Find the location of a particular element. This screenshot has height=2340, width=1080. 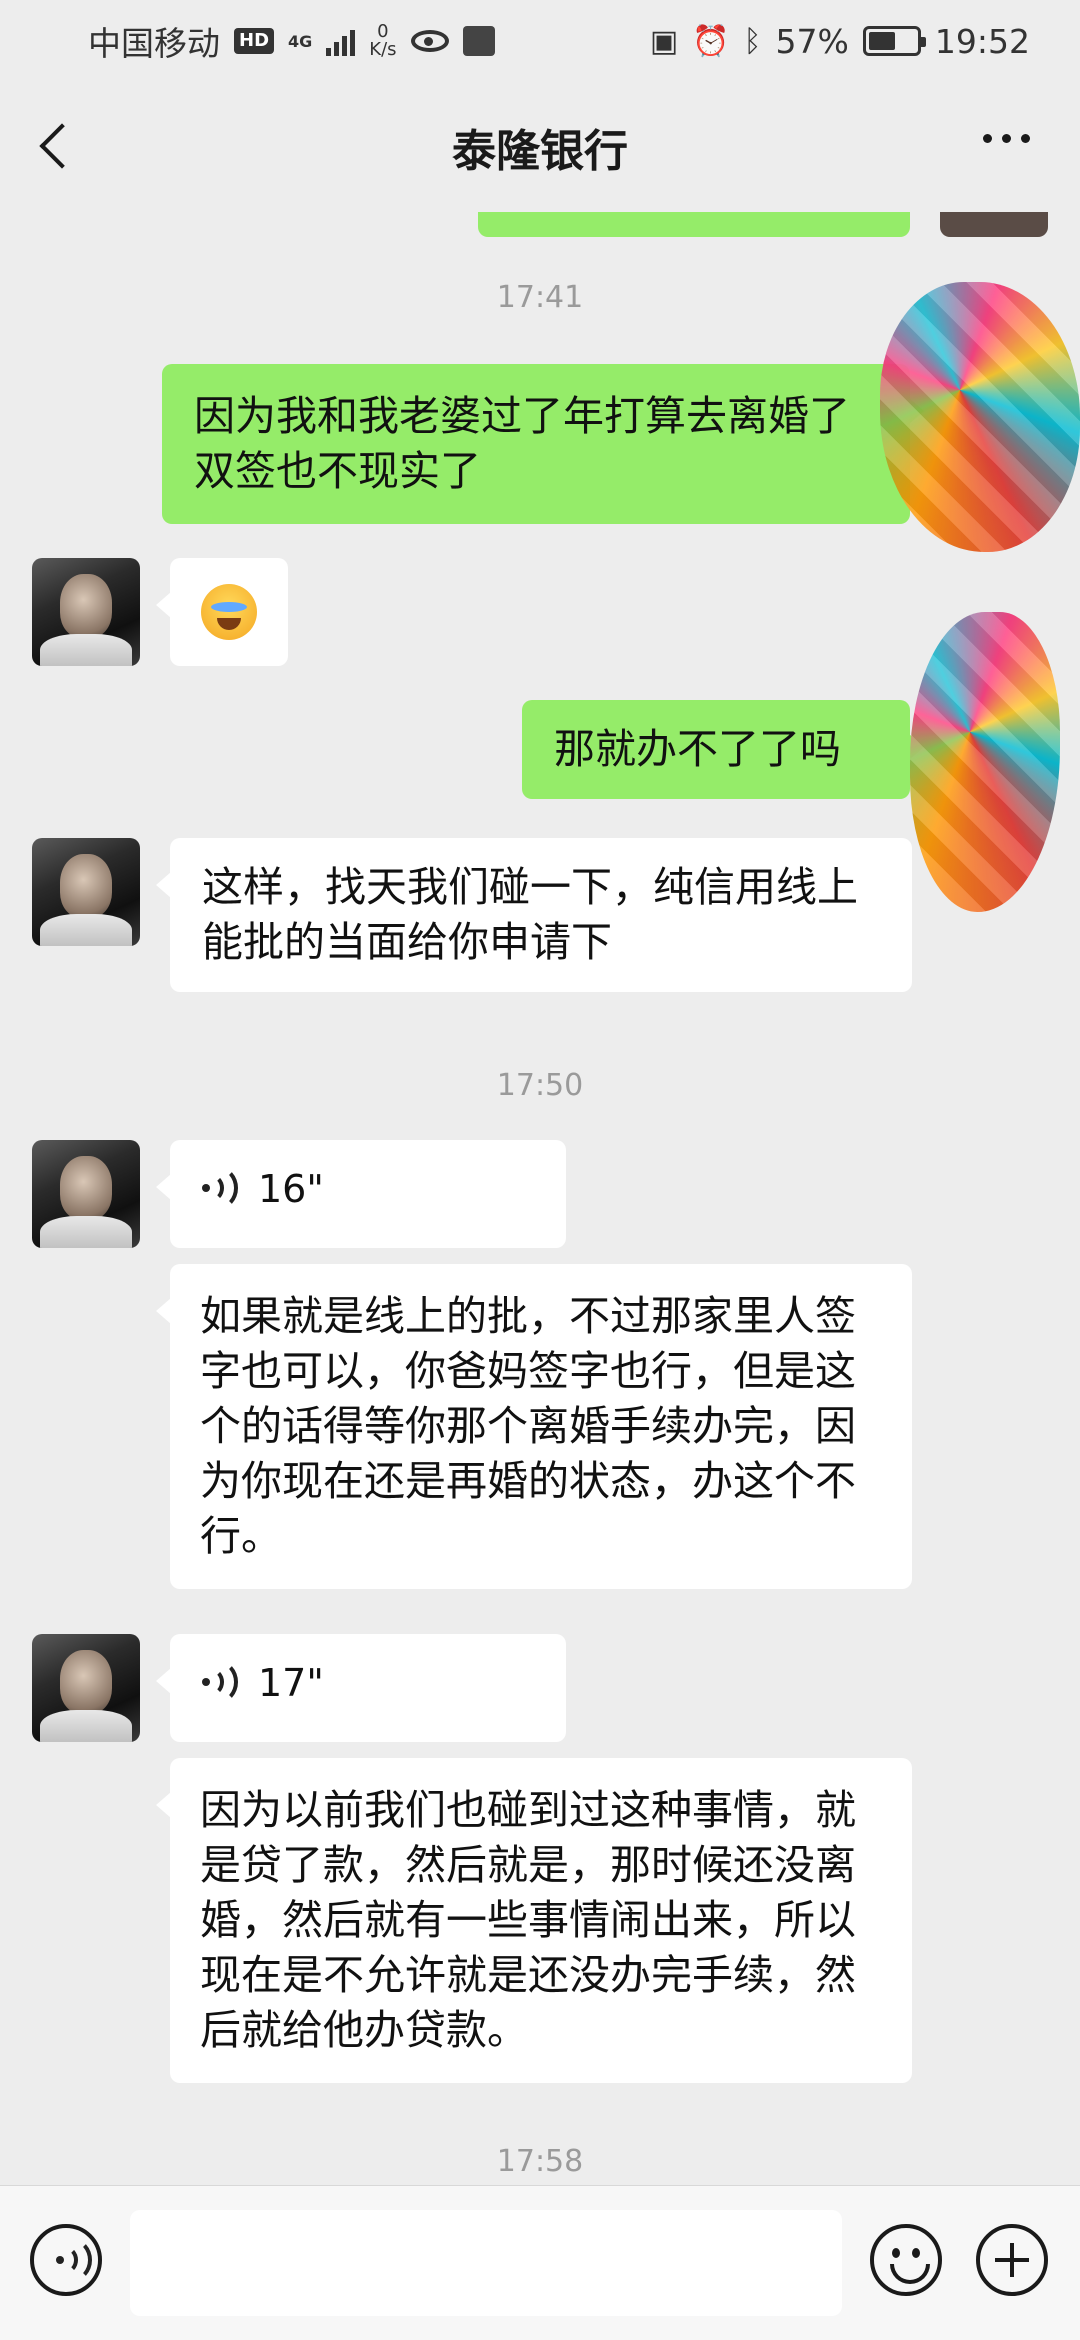

message-text: 因为我和我老婆过了年打算去离婚了 双签也不现实了 is located at coordinates (522, 443).